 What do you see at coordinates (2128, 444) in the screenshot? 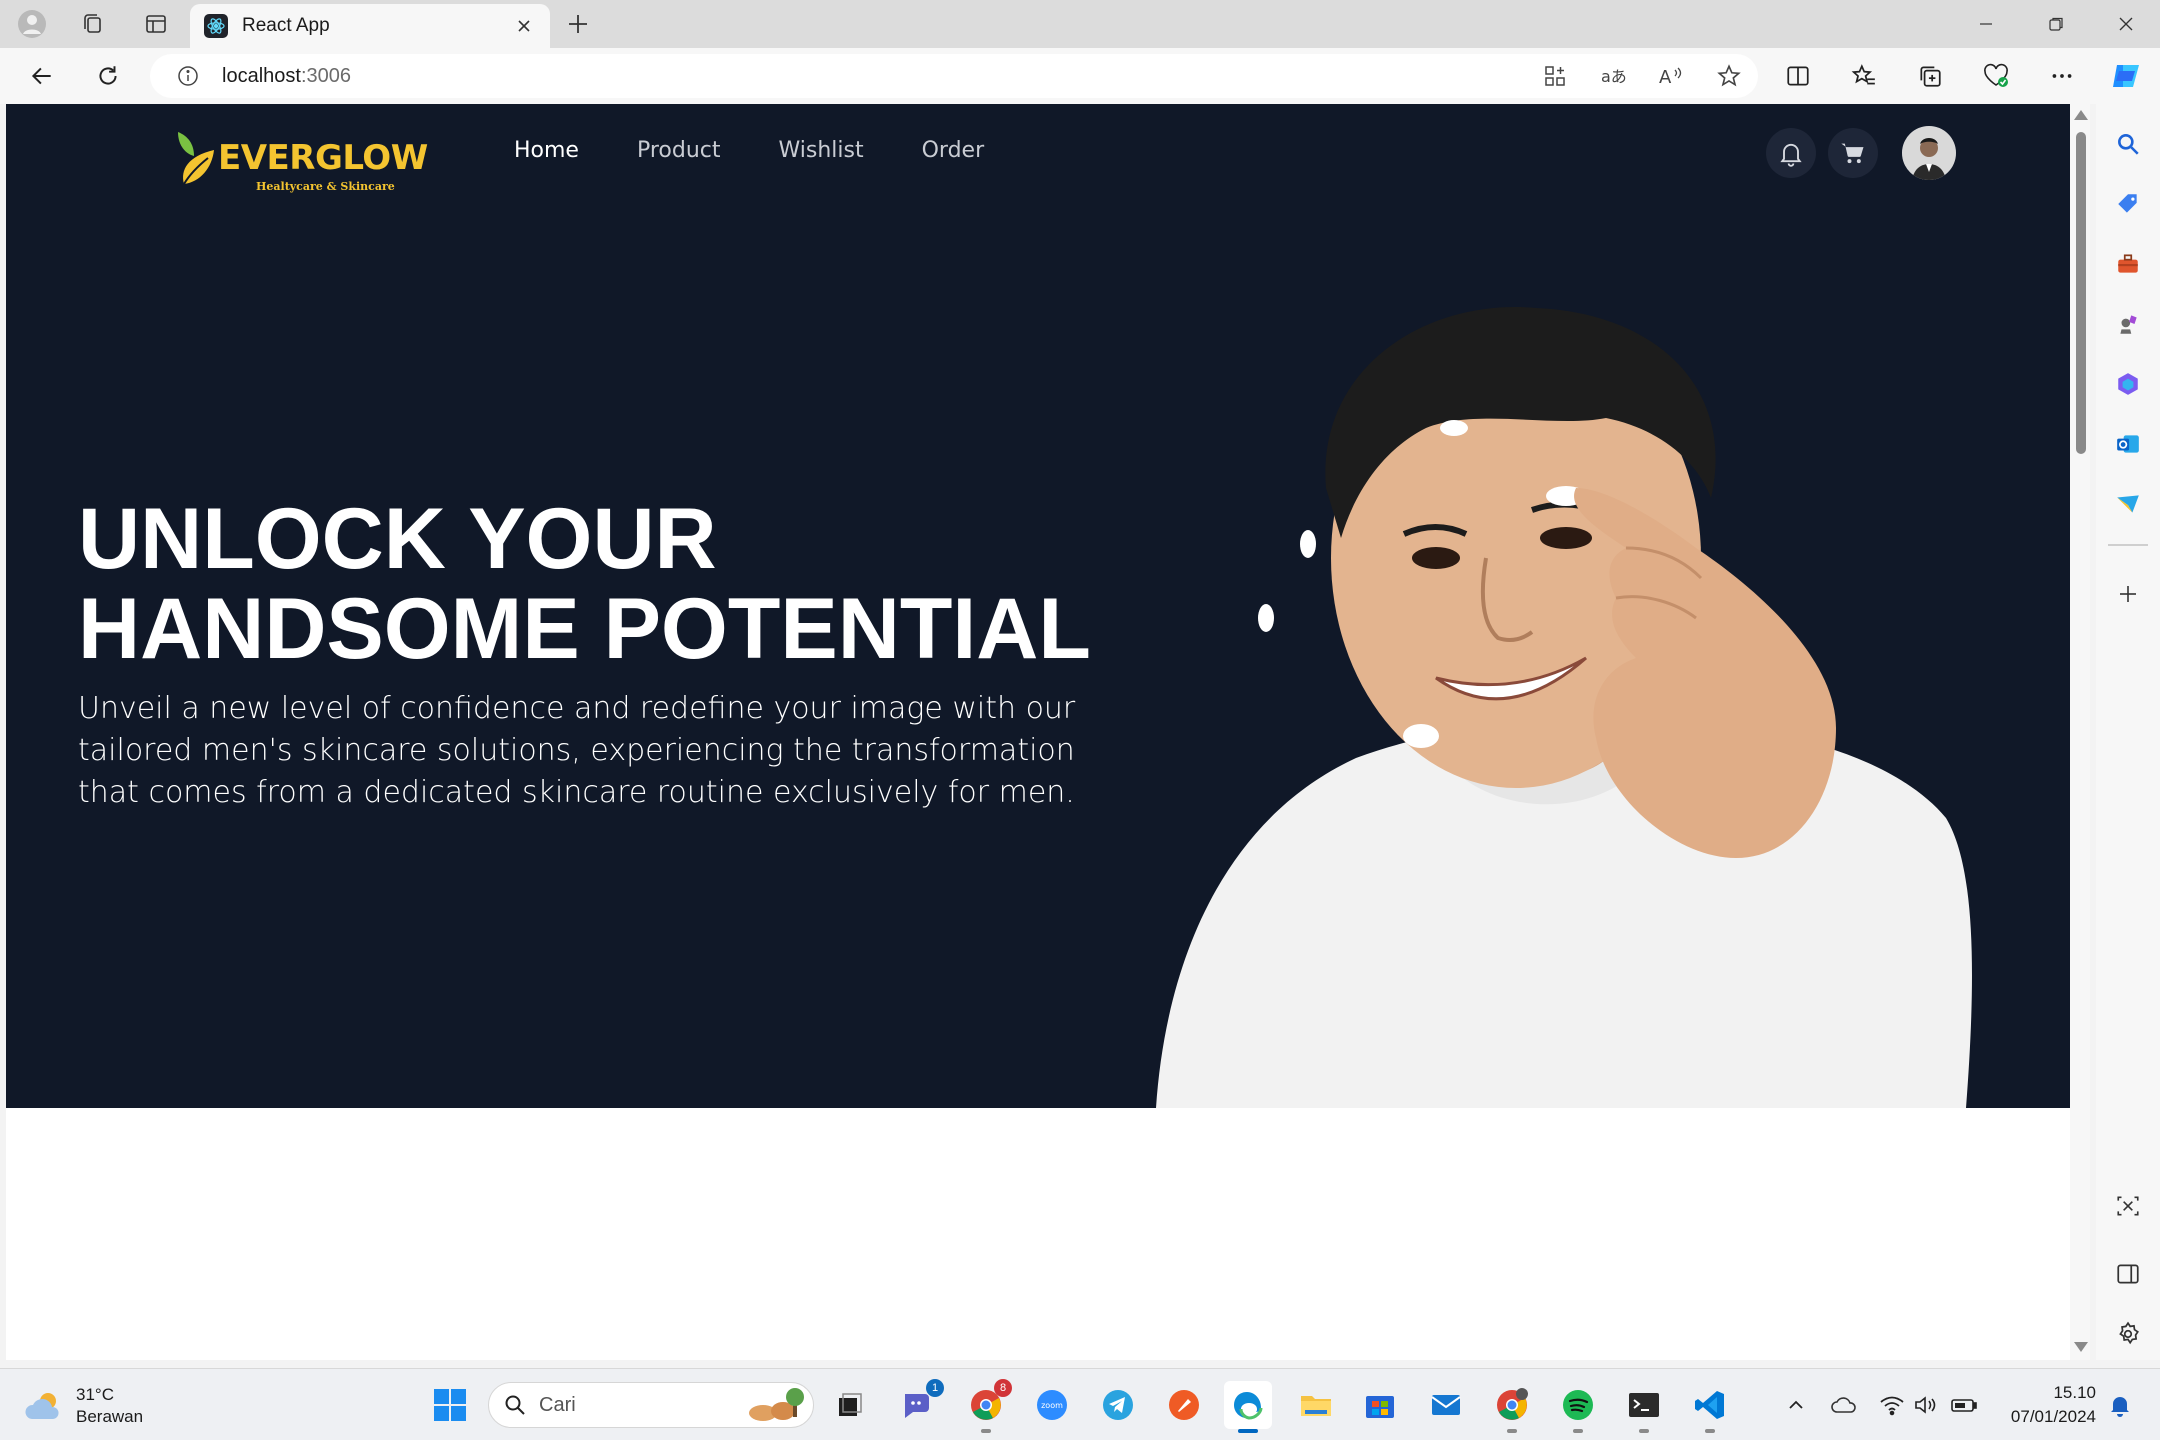
I see `outlook-icon` at bounding box center [2128, 444].